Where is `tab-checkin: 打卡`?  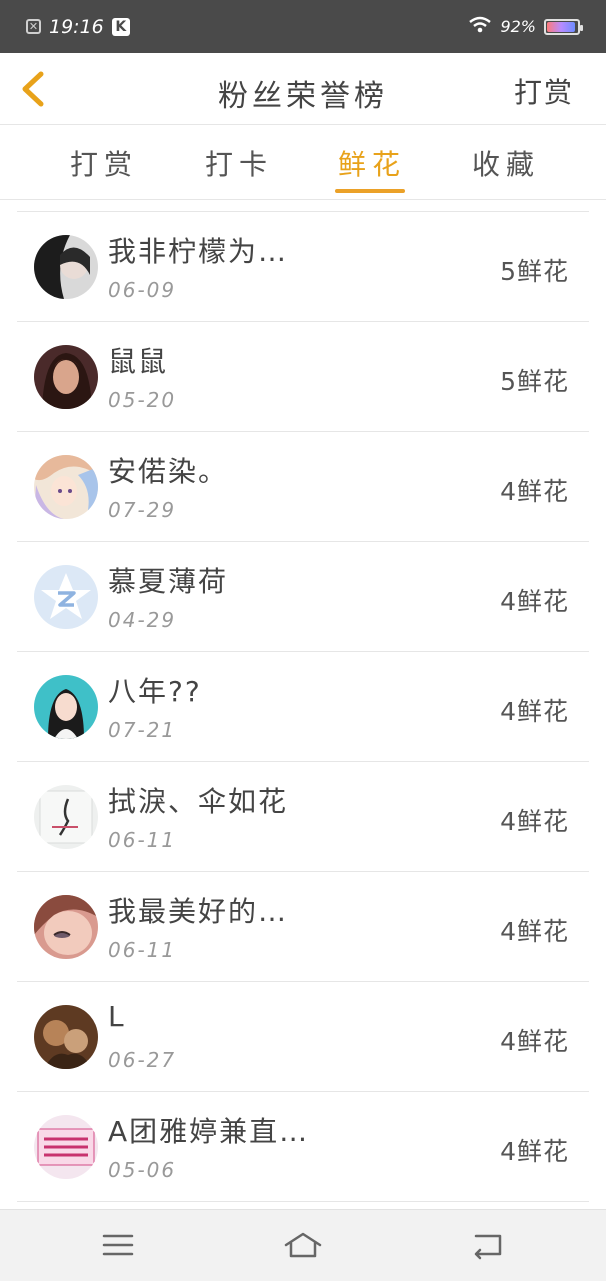
tab-checkin: 打卡 is located at coordinates (239, 163).